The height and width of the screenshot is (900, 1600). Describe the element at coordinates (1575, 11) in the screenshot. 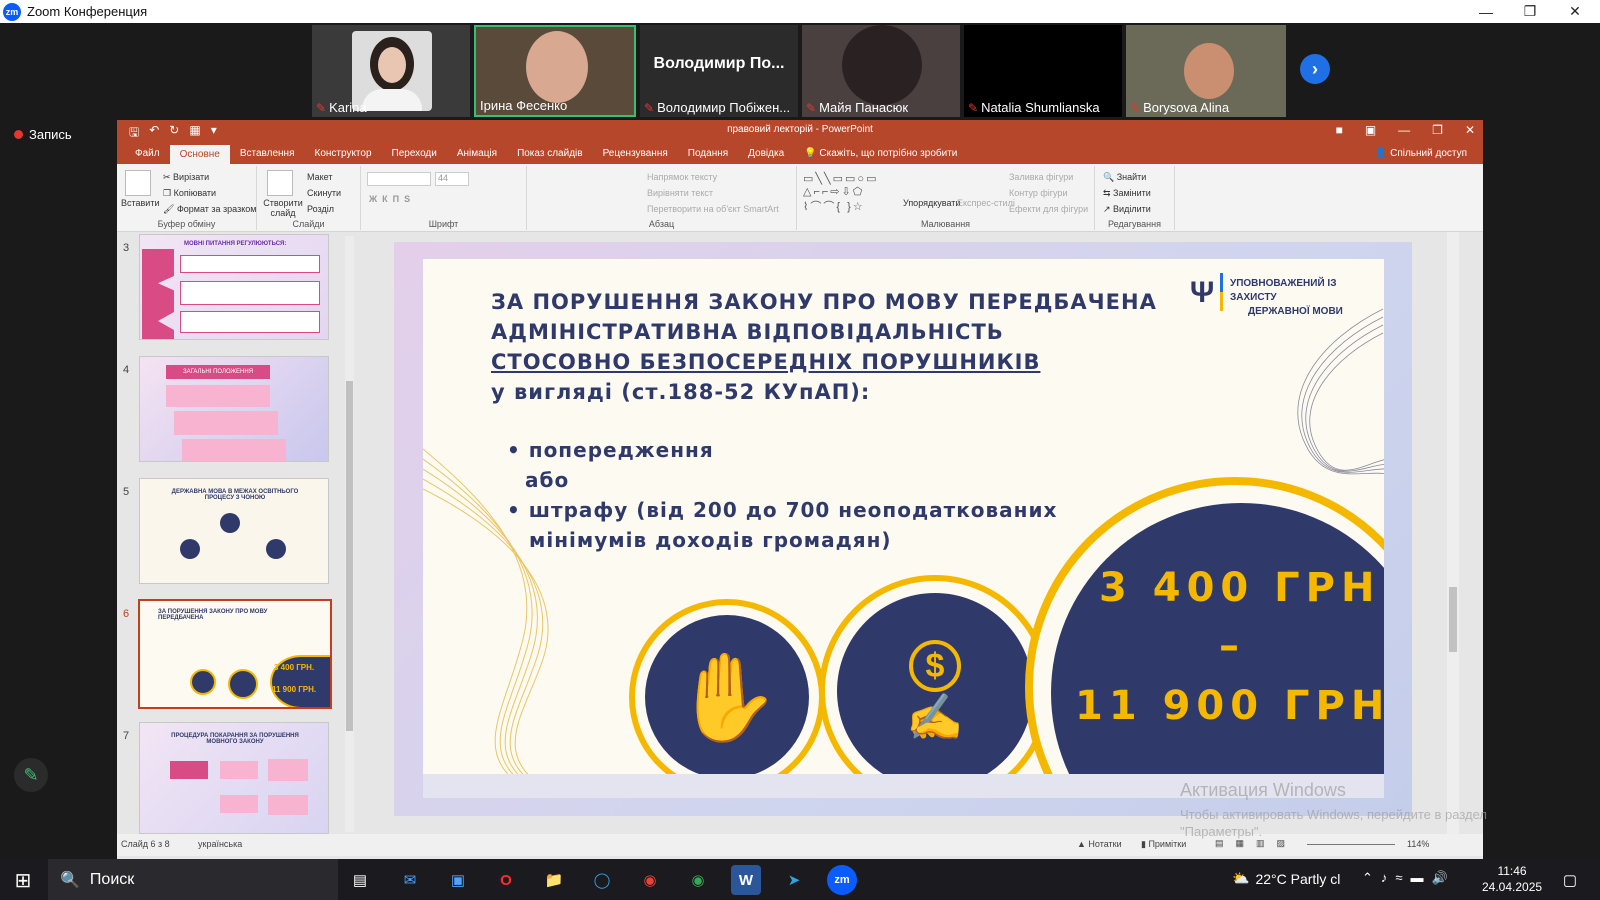

I see `close-icon: ✕` at that location.